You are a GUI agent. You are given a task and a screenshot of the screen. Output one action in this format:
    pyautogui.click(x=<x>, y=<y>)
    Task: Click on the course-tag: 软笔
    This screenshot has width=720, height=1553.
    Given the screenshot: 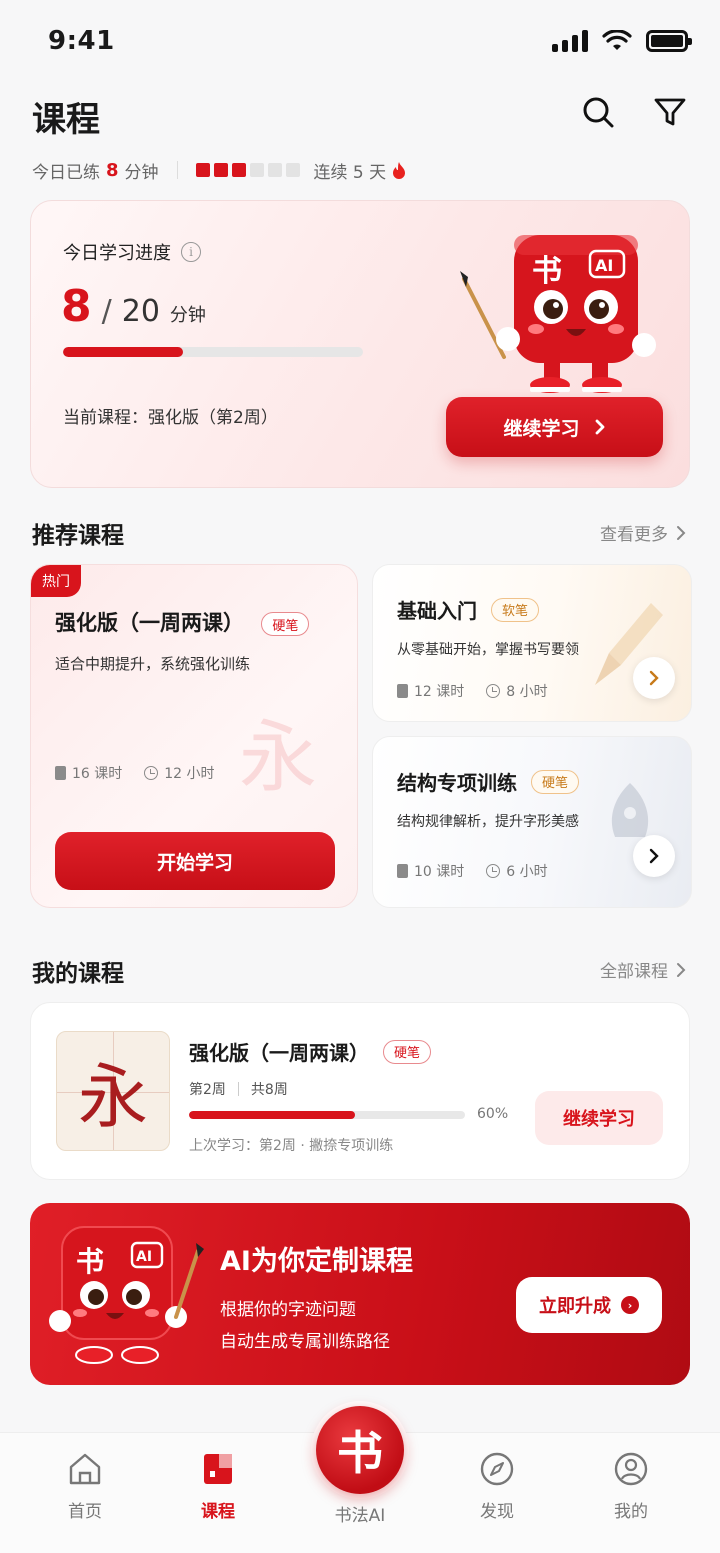 What is the action you would take?
    pyautogui.click(x=515, y=609)
    